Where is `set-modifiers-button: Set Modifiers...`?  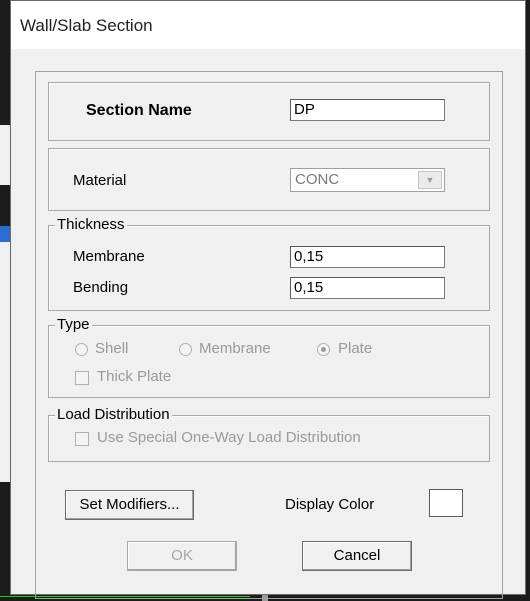 set-modifiers-button: Set Modifiers... is located at coordinates (129, 505).